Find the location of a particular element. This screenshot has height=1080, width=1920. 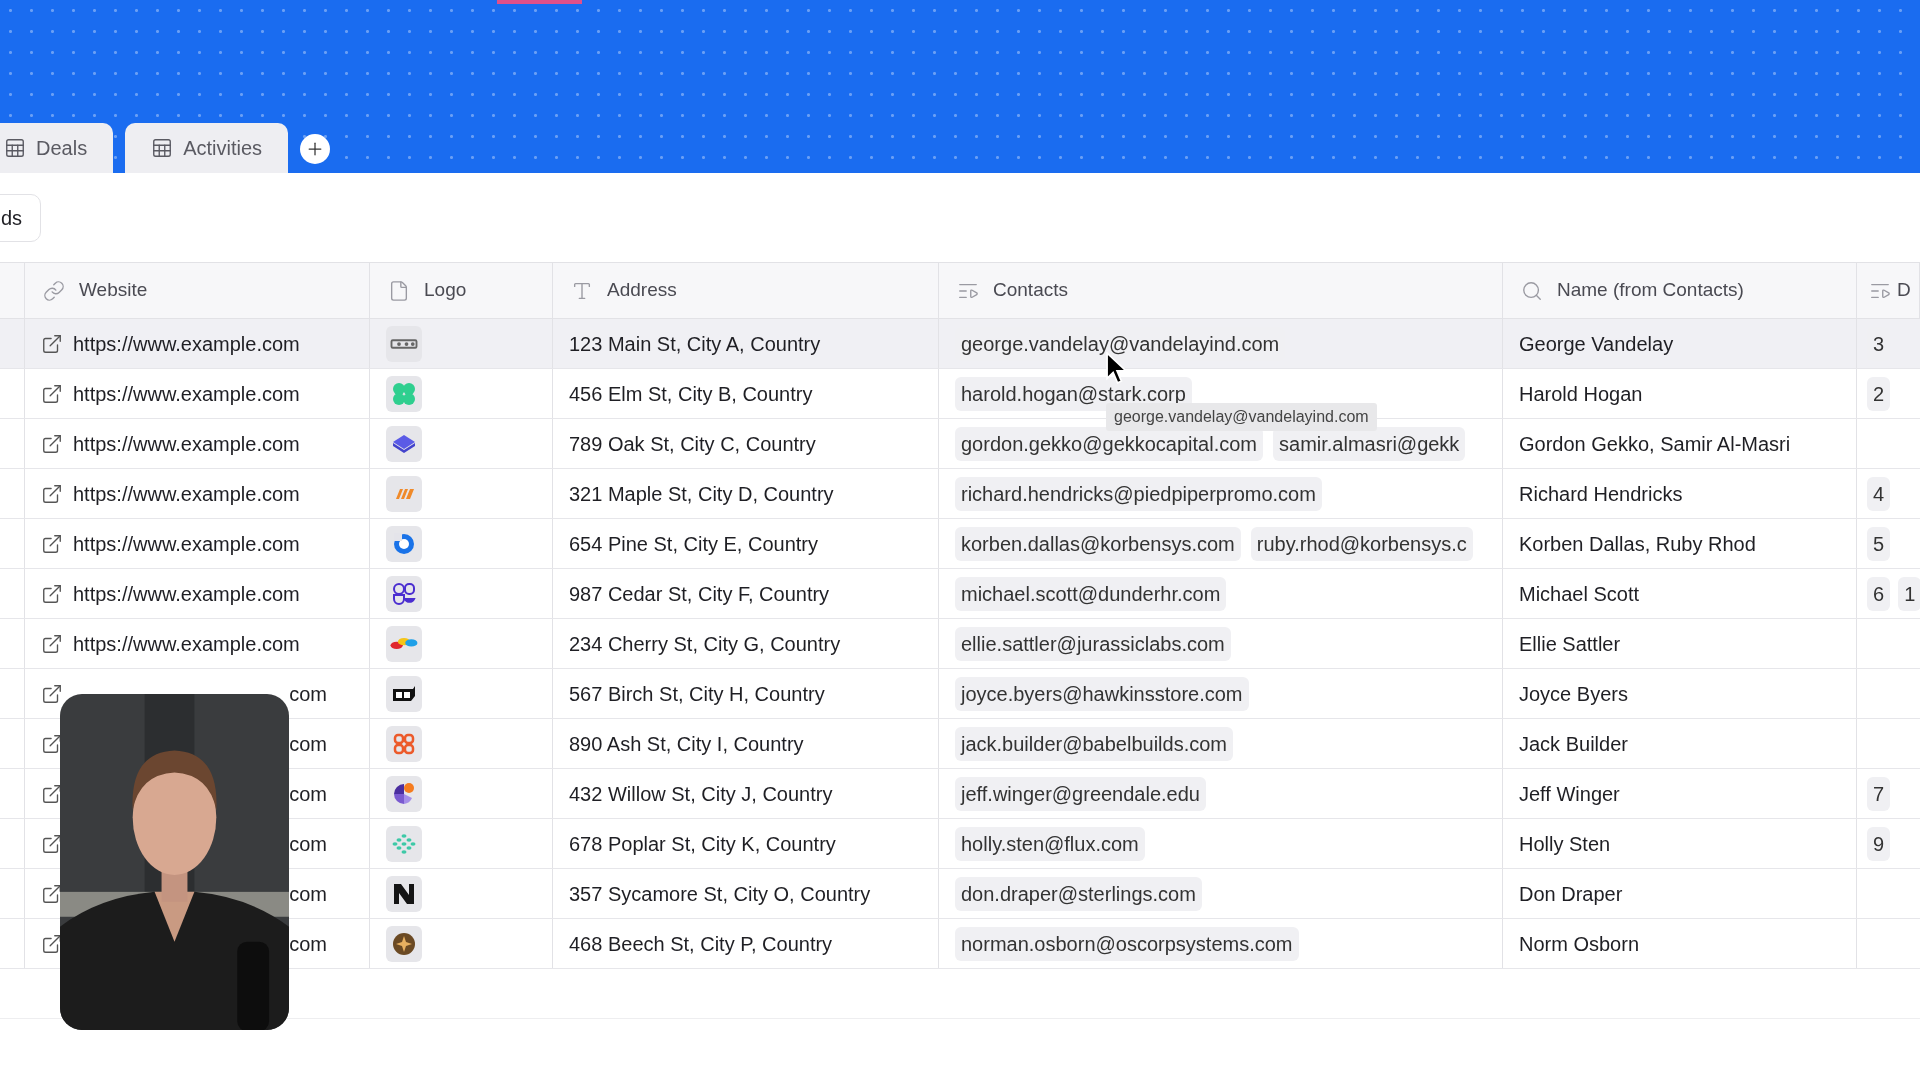

file-icon is located at coordinates (399, 290).